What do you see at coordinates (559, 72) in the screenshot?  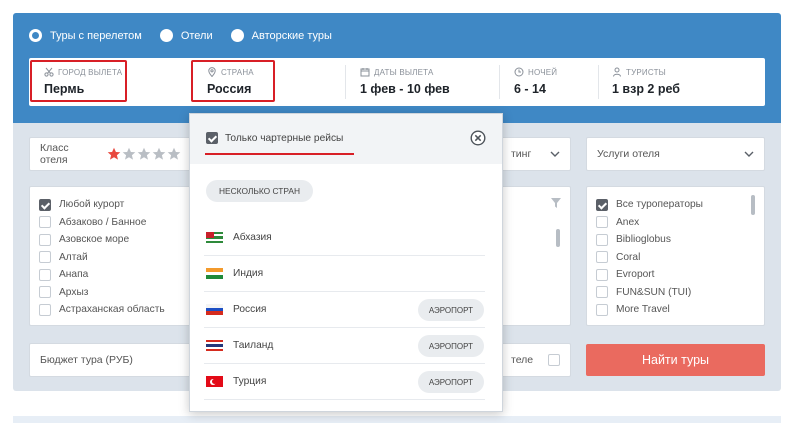 I see `nights-label-row: НОЧЕЙ` at bounding box center [559, 72].